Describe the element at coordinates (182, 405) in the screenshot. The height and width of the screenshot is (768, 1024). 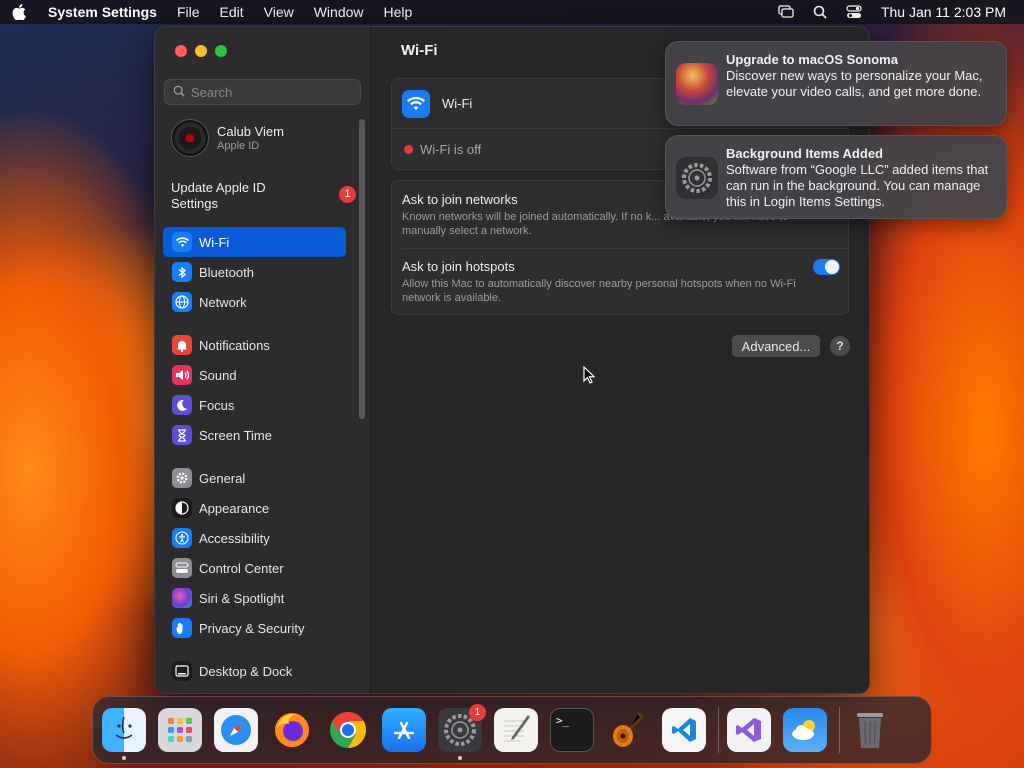
I see `moon-icon` at that location.